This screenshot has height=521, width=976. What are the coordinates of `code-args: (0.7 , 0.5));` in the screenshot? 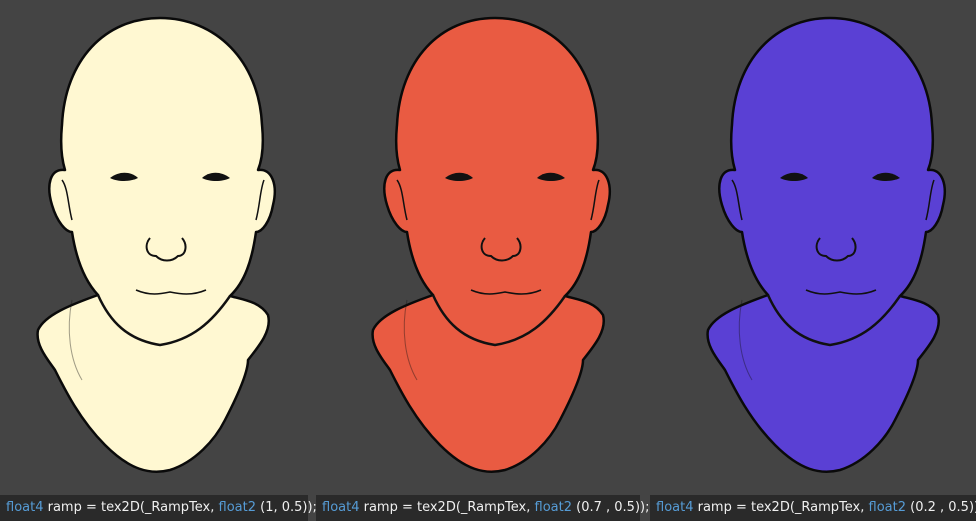 It's located at (611, 507).